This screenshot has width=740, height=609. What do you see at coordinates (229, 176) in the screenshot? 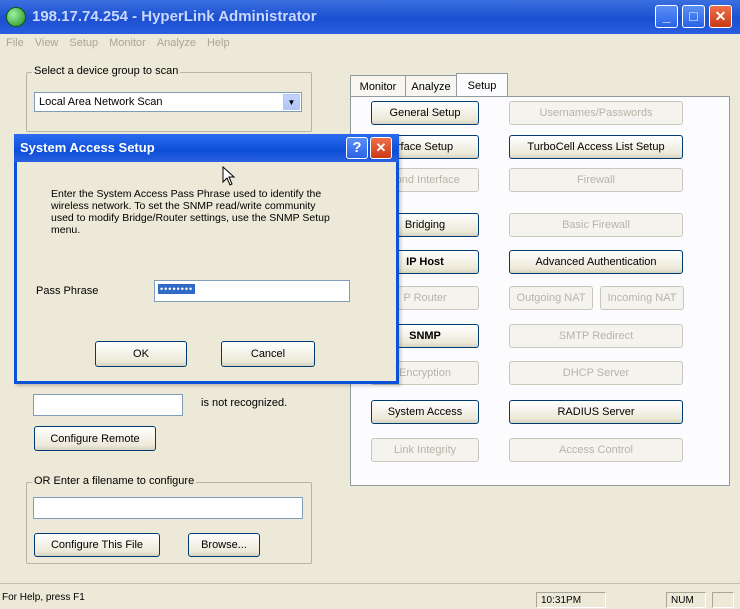
I see `mouse-cursor-icon` at bounding box center [229, 176].